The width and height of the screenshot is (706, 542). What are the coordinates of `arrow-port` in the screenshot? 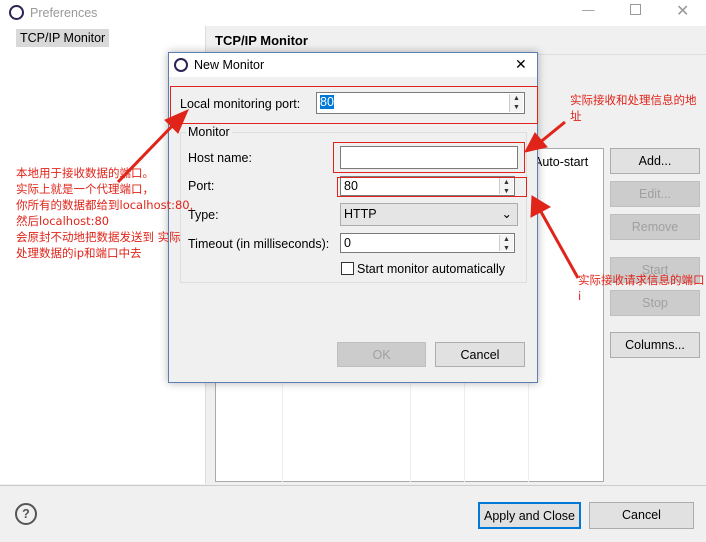 It's located at (559, 244).